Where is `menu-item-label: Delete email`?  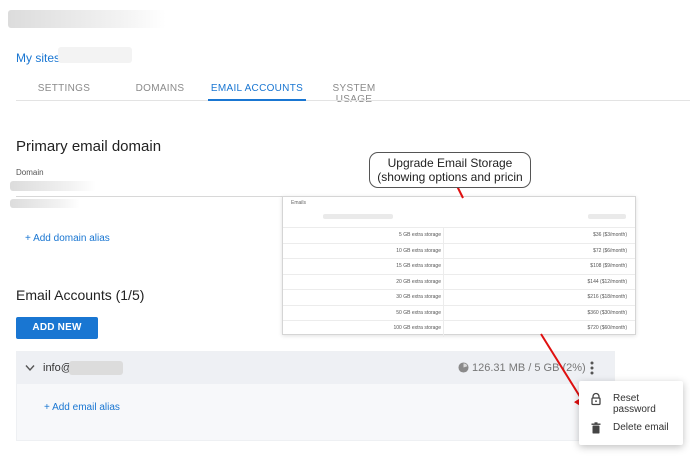
menu-item-label: Delete email is located at coordinates (641, 427).